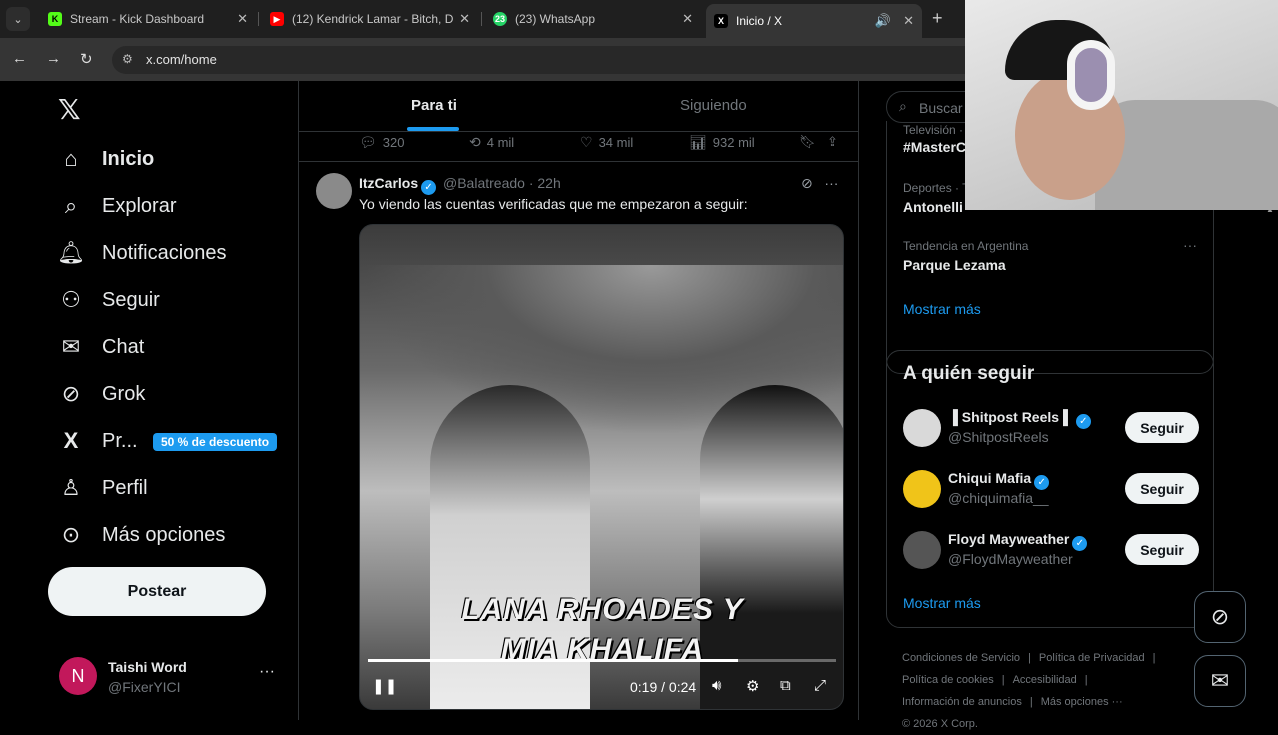  Describe the element at coordinates (713, 105) in the screenshot. I see `tab-siguiendo: Siguiendo` at that location.